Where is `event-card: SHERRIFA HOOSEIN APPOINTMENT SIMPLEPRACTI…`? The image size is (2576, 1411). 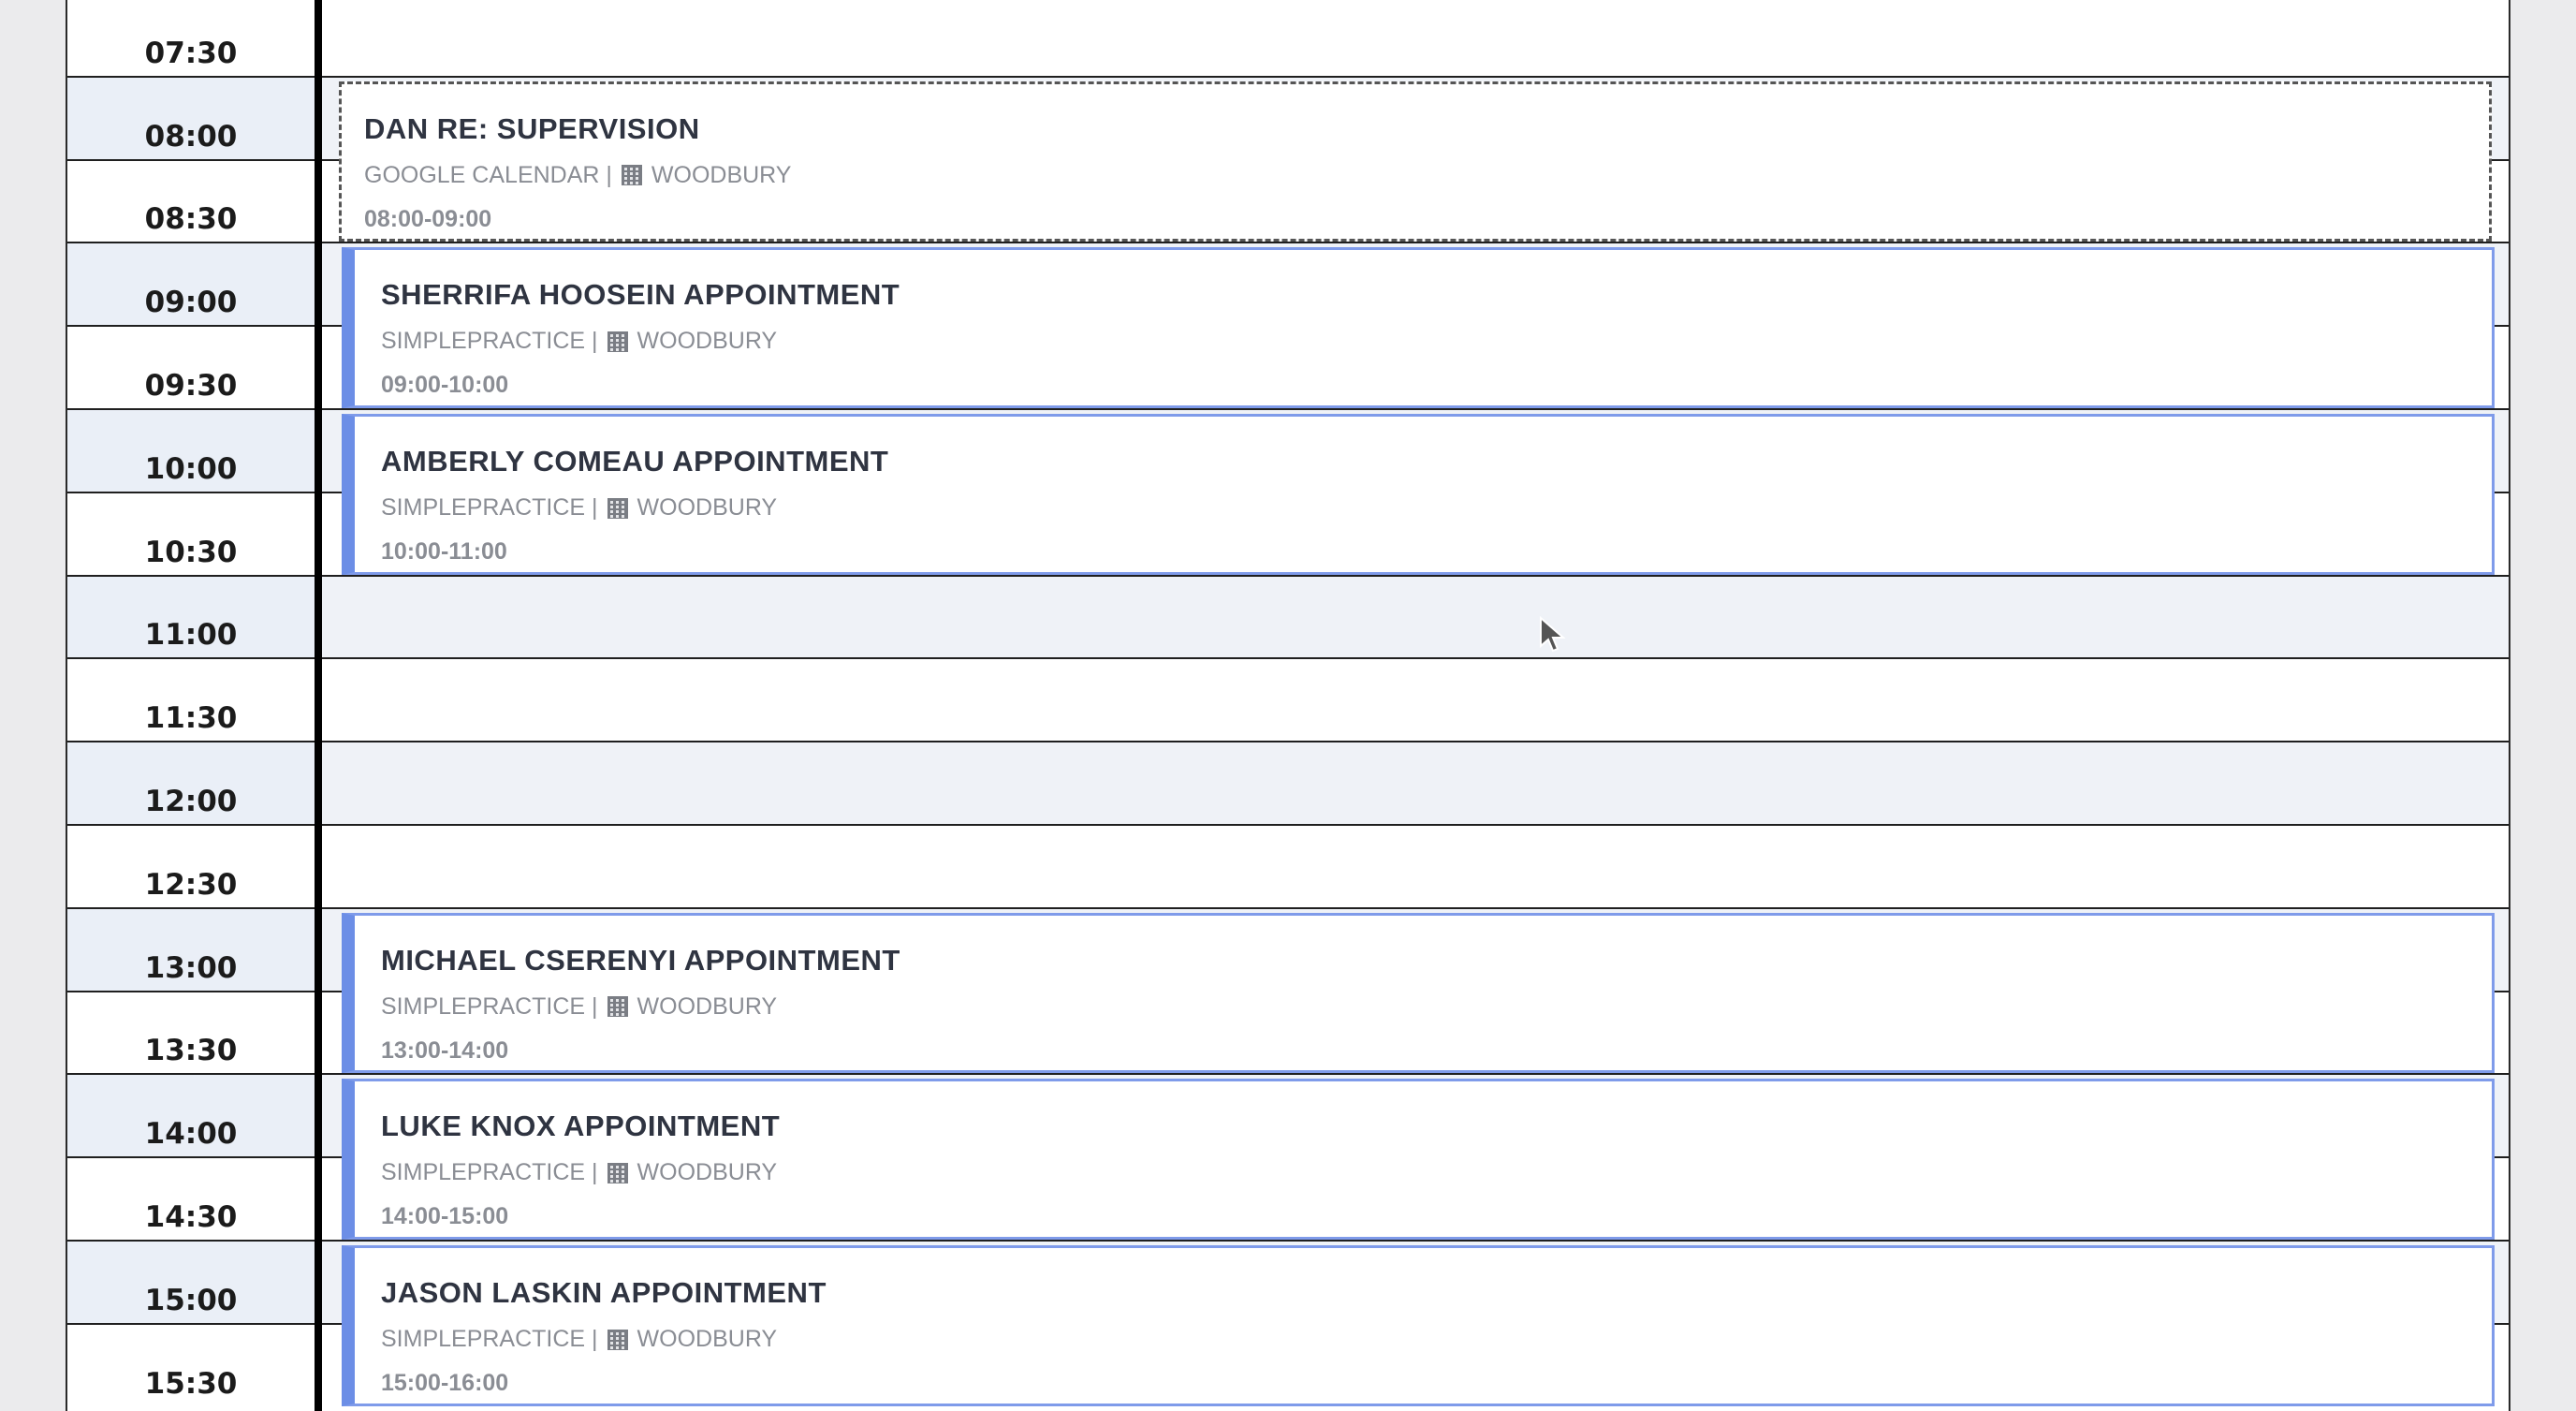
event-card: SHERRIFA HOOSEIN APPOINTMENT SIMPLEPRACTI… is located at coordinates (1418, 327).